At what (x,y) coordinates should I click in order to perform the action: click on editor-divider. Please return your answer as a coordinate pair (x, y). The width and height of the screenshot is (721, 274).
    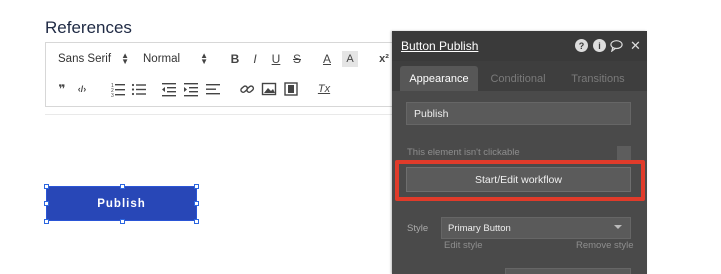
    Looking at the image, I should click on (220, 114).